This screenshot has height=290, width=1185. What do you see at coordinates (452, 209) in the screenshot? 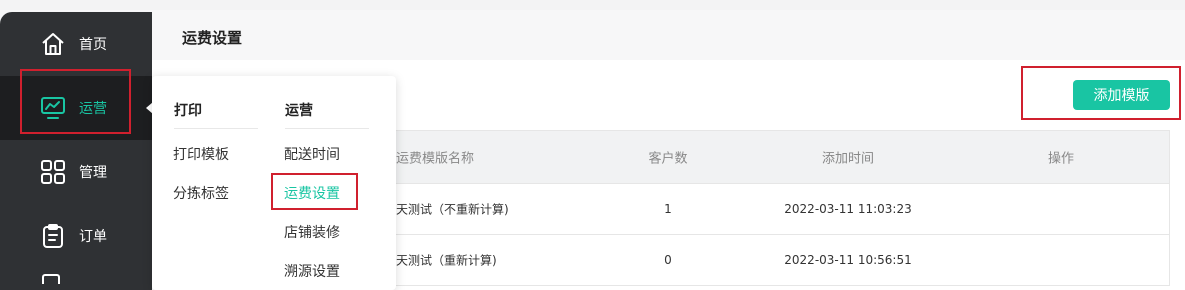
I see `template-name: 天测试（不重新计算)` at bounding box center [452, 209].